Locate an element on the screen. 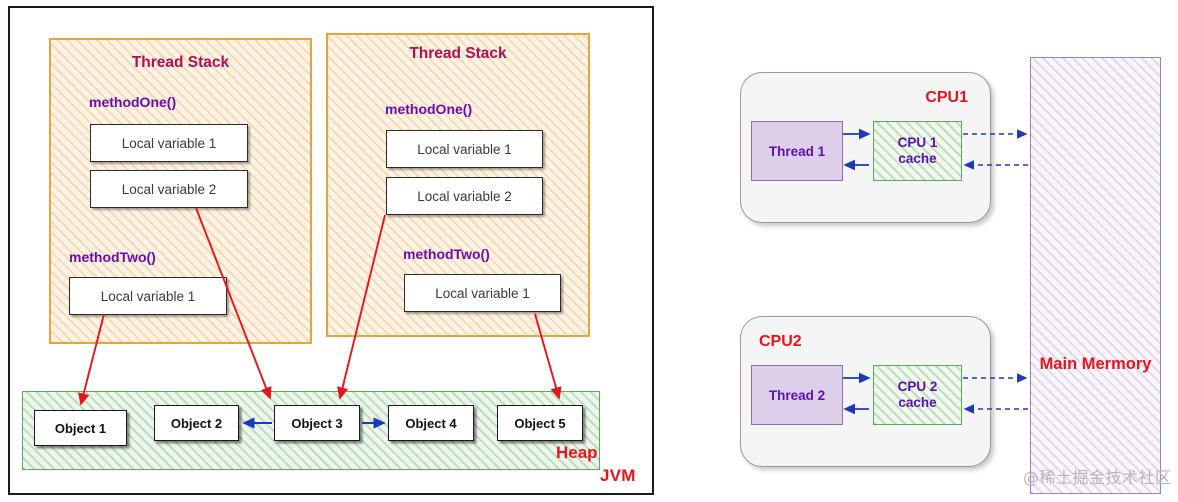 This screenshot has width=1178, height=502. thread-1-box: Thread 1 is located at coordinates (797, 151).